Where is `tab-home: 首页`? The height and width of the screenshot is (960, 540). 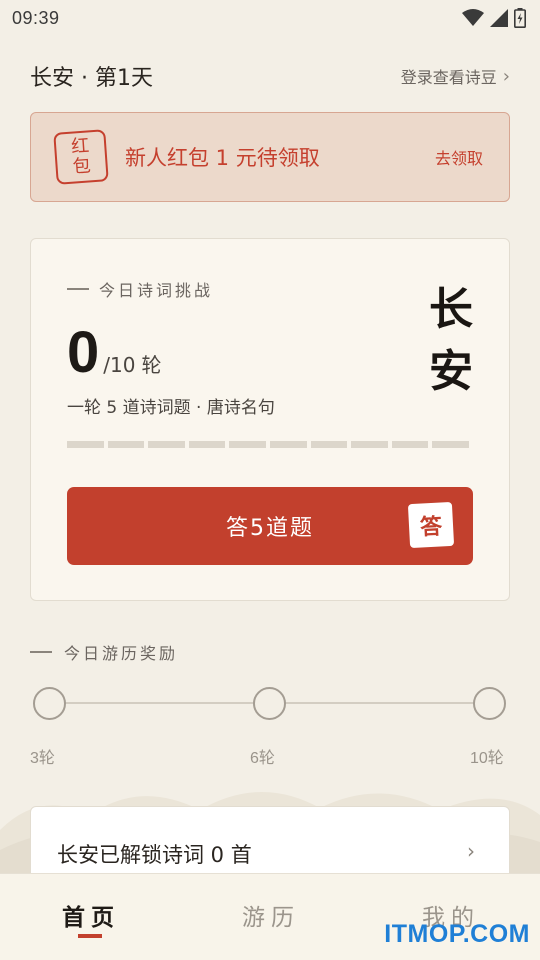 tab-home: 首页 is located at coordinates (91, 915).